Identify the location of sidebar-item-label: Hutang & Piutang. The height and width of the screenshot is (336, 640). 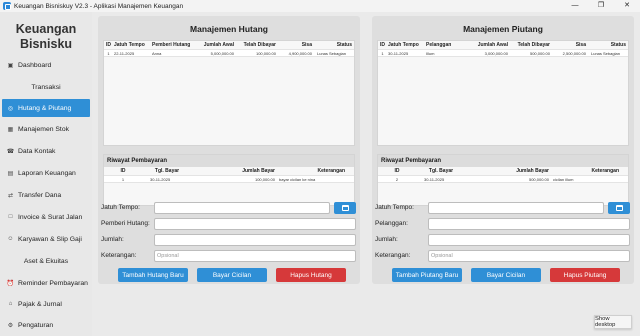
(45, 108).